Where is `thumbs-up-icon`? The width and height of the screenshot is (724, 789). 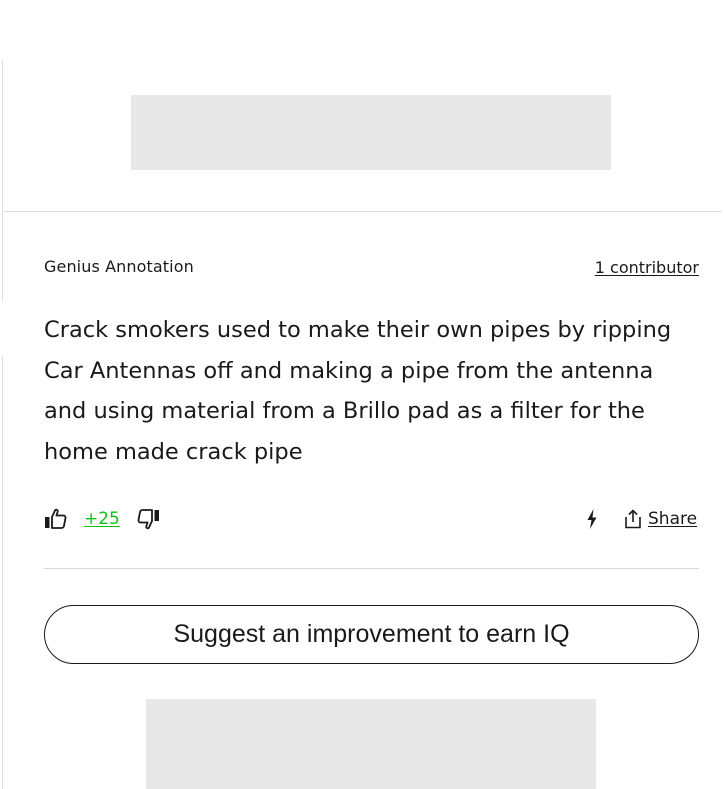
thumbs-up-icon is located at coordinates (56, 519).